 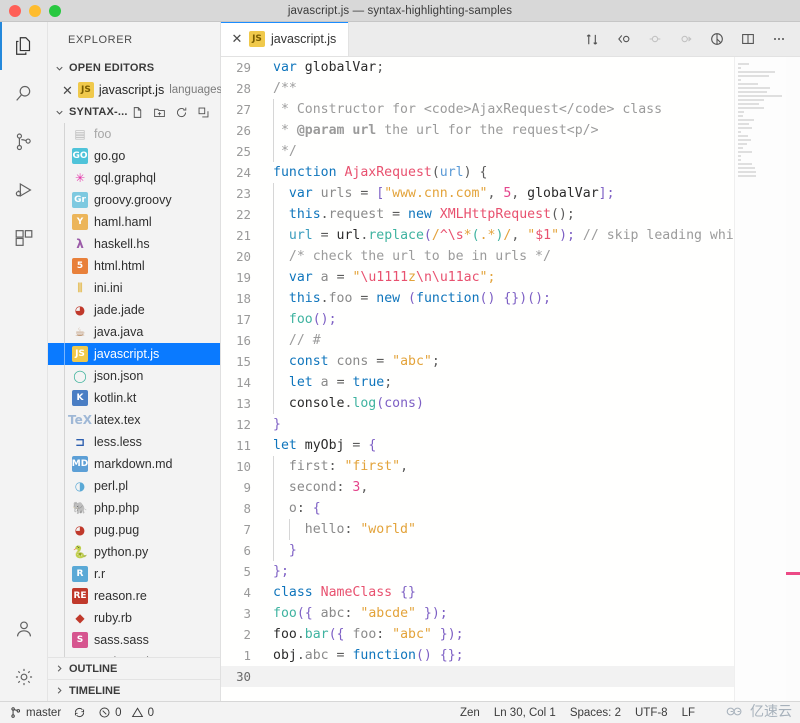 I want to click on refresh-icon, so click(x=181, y=112).